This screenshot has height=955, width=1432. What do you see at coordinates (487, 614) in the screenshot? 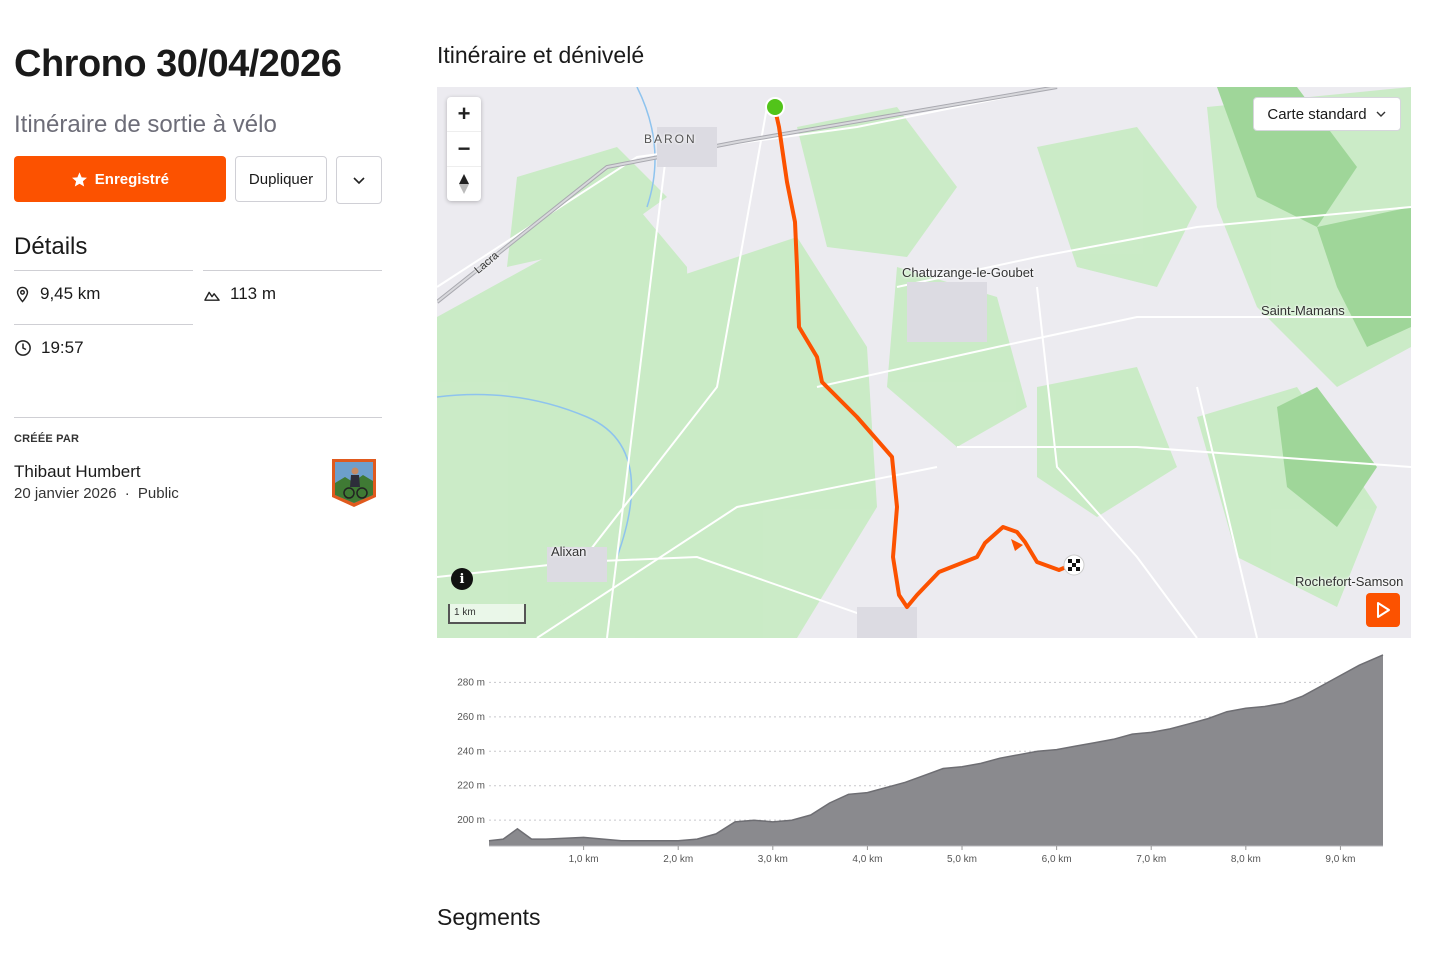
I see `map-scale: 1 km` at bounding box center [487, 614].